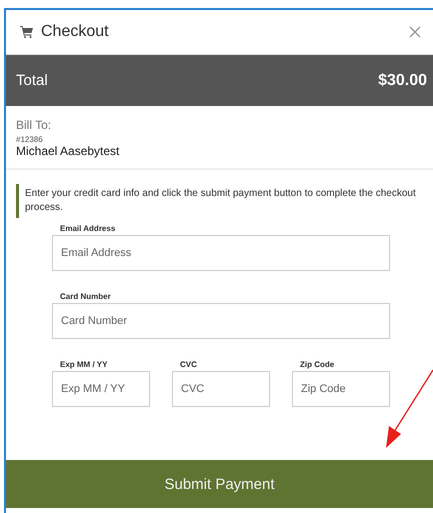  What do you see at coordinates (75, 32) in the screenshot?
I see `window-title: Checkout` at bounding box center [75, 32].